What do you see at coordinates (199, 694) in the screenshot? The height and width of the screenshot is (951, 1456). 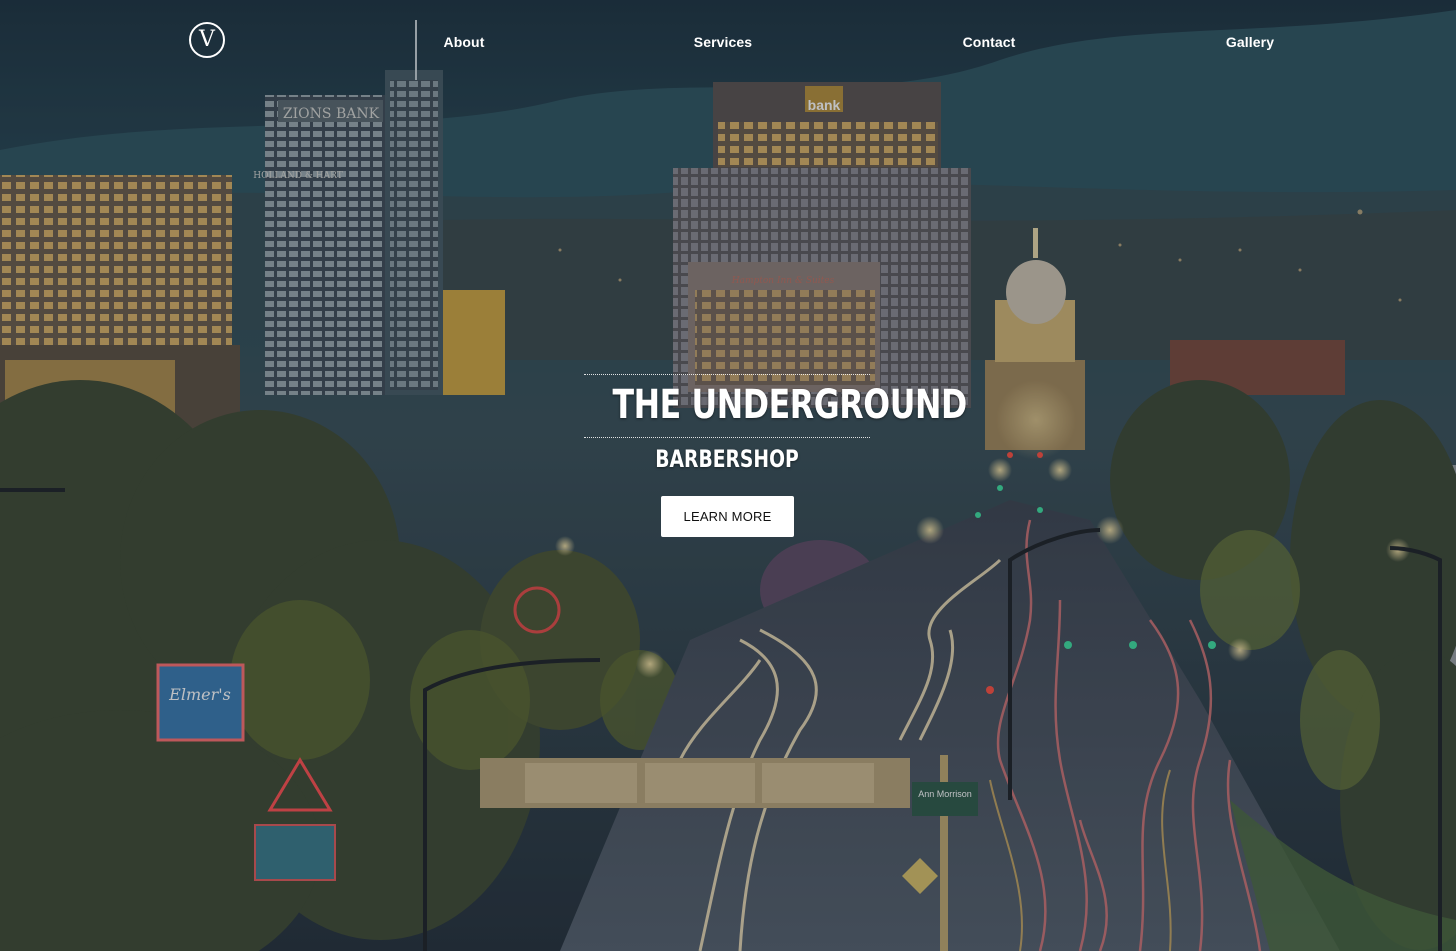 I see `svg-text: Elmer's` at bounding box center [199, 694].